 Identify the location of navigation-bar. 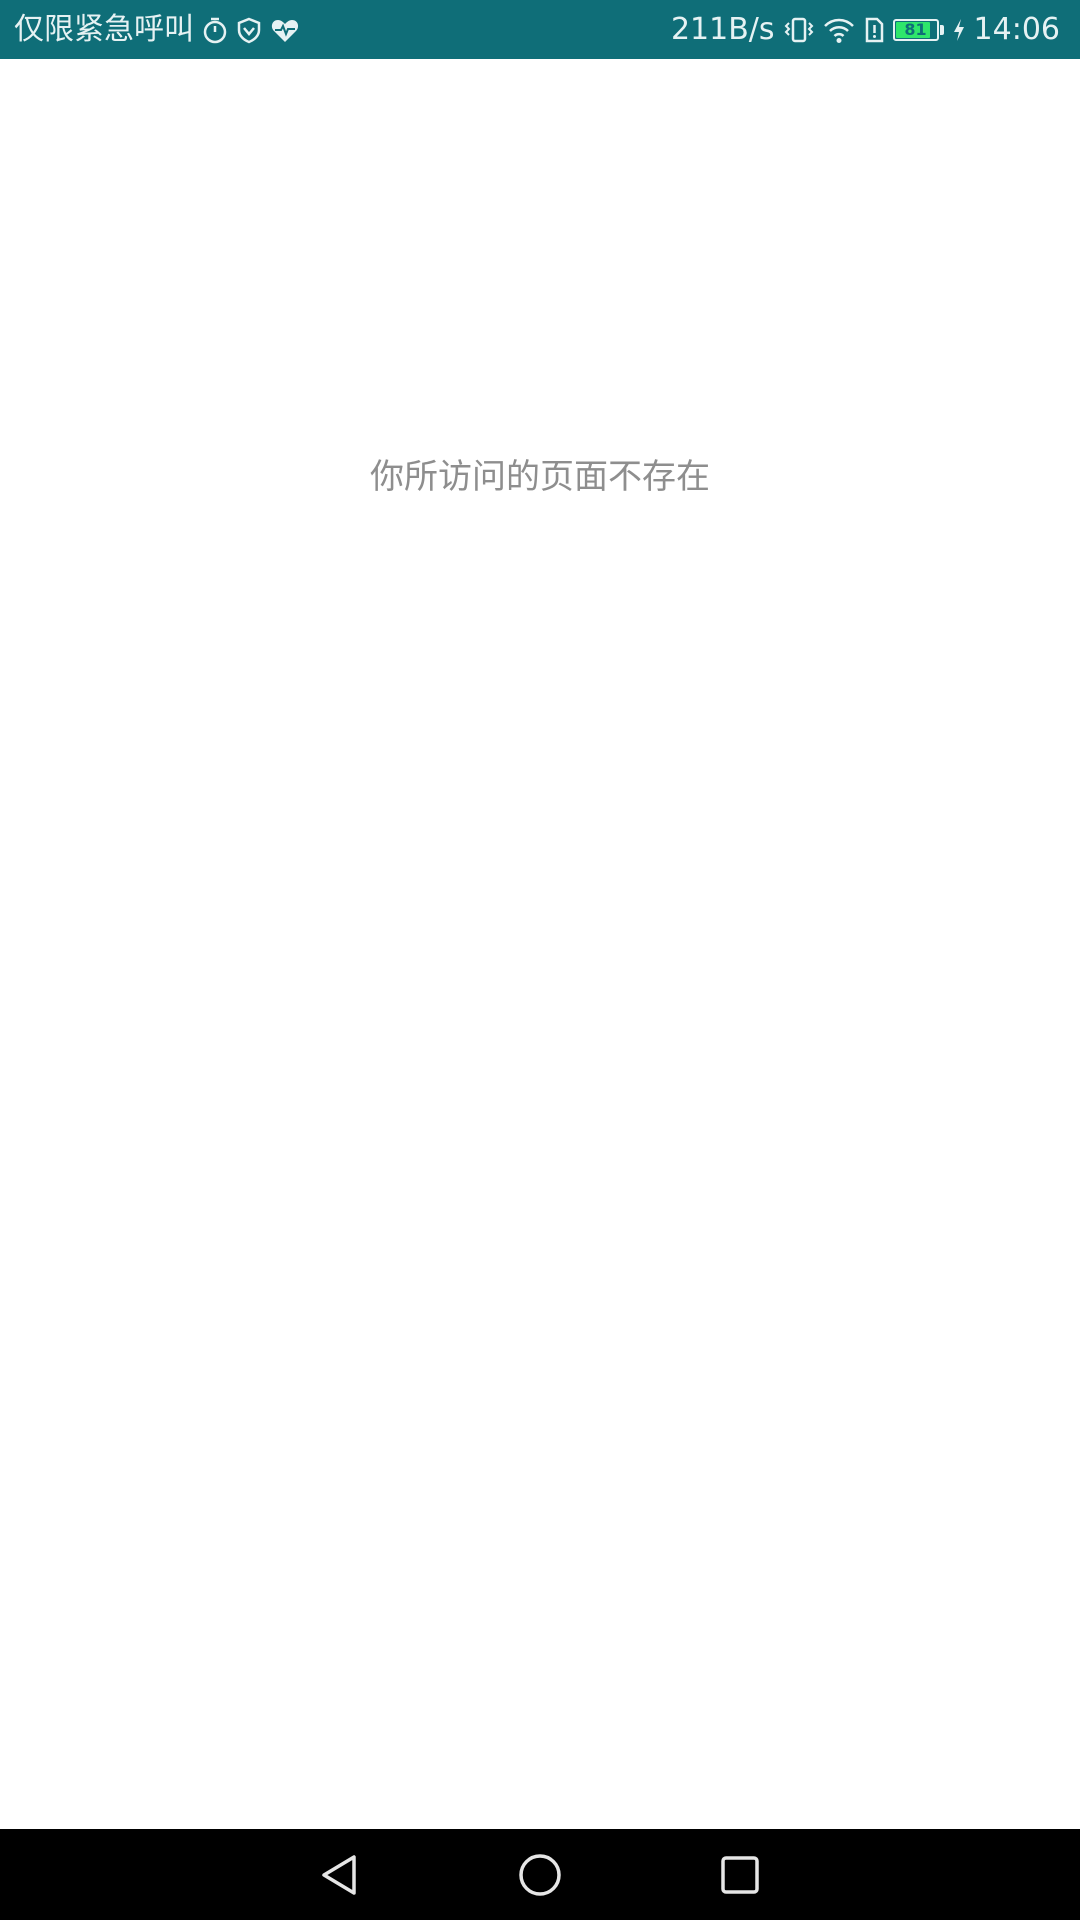
(540, 1874).